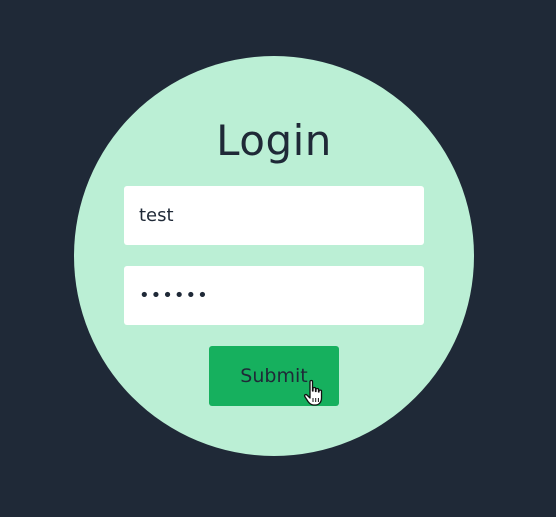 The width and height of the screenshot is (556, 517). What do you see at coordinates (274, 140) in the screenshot?
I see `login-title: Login` at bounding box center [274, 140].